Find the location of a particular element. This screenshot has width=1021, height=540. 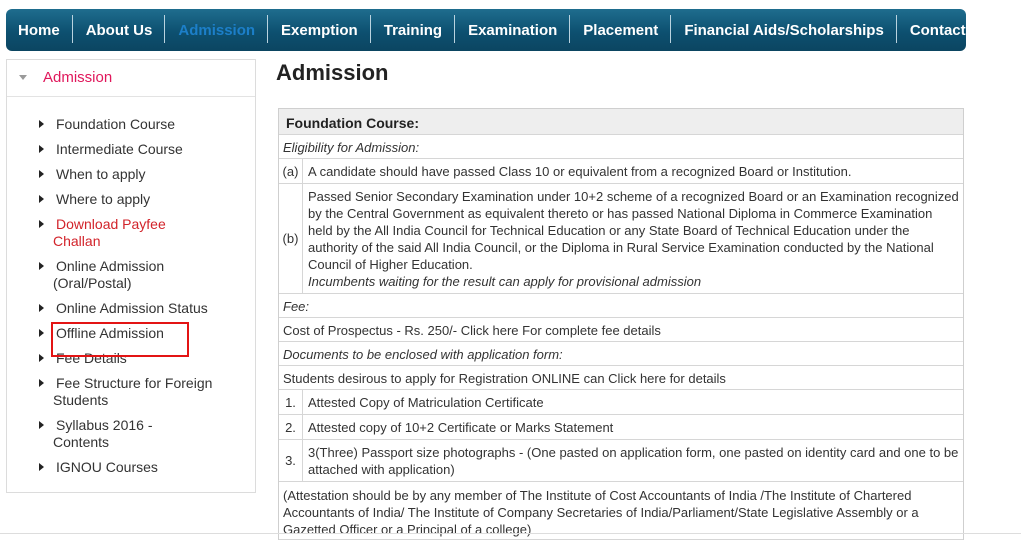

sidebar-item-label: Download Payfee Challan is located at coordinates (109, 232).